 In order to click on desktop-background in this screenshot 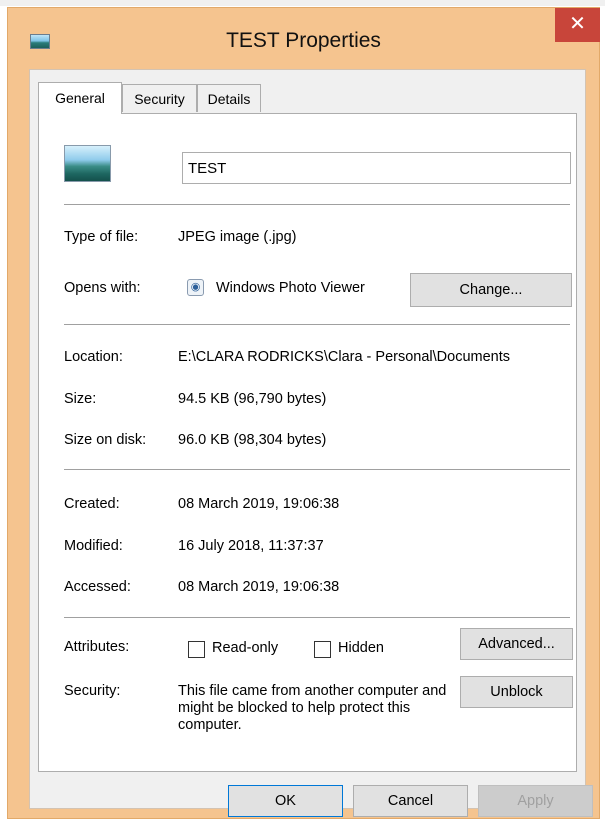, I will do `click(302, 3)`.